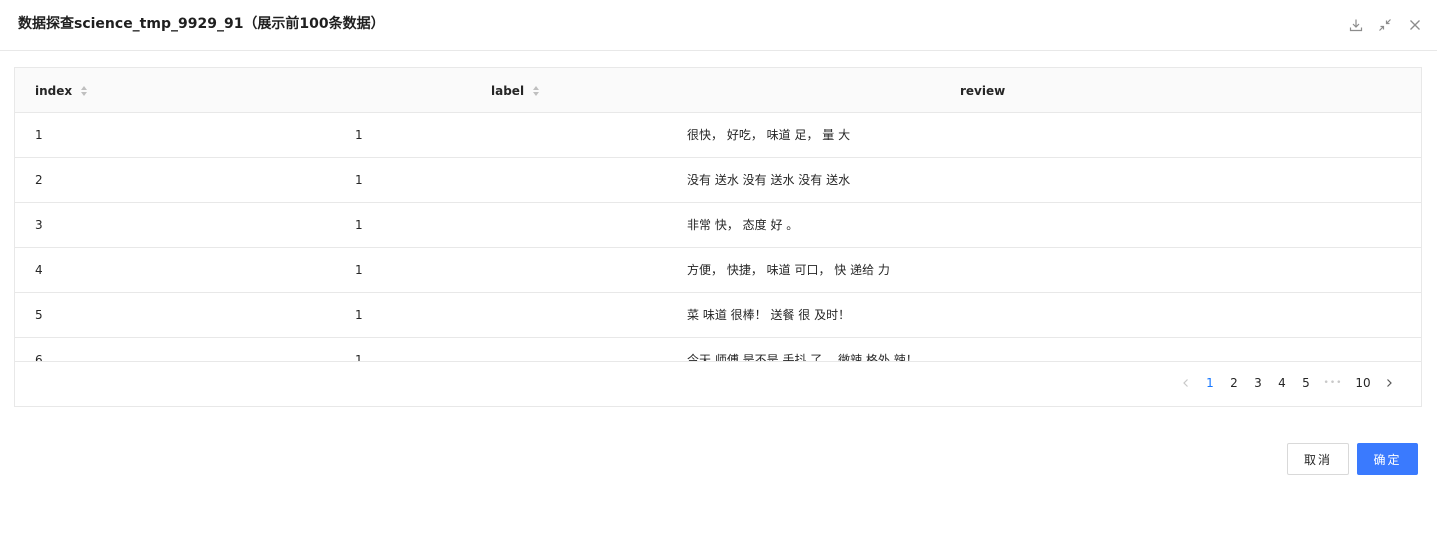  I want to click on cell-index: 5, so click(39, 315).